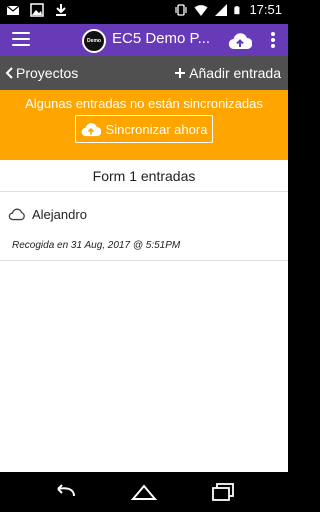  I want to click on entry-name: Alejandro, so click(59, 214).